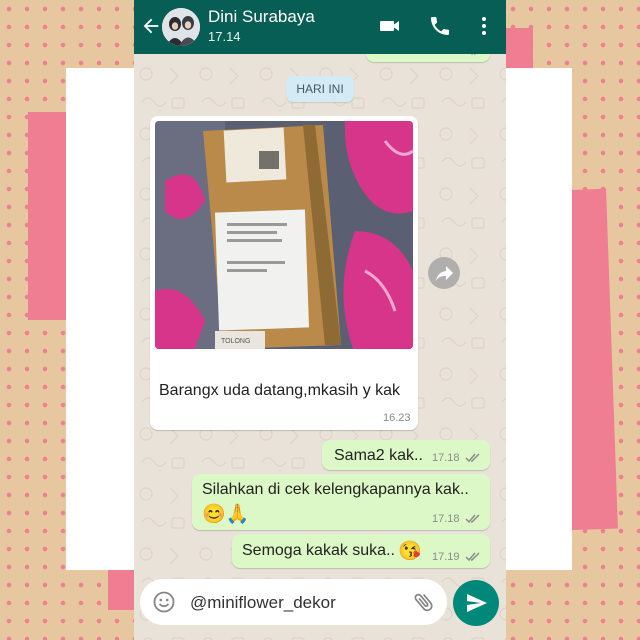 The width and height of the screenshot is (640, 640). Describe the element at coordinates (224, 36) in the screenshot. I see `last-seen-status: 17.14` at that location.